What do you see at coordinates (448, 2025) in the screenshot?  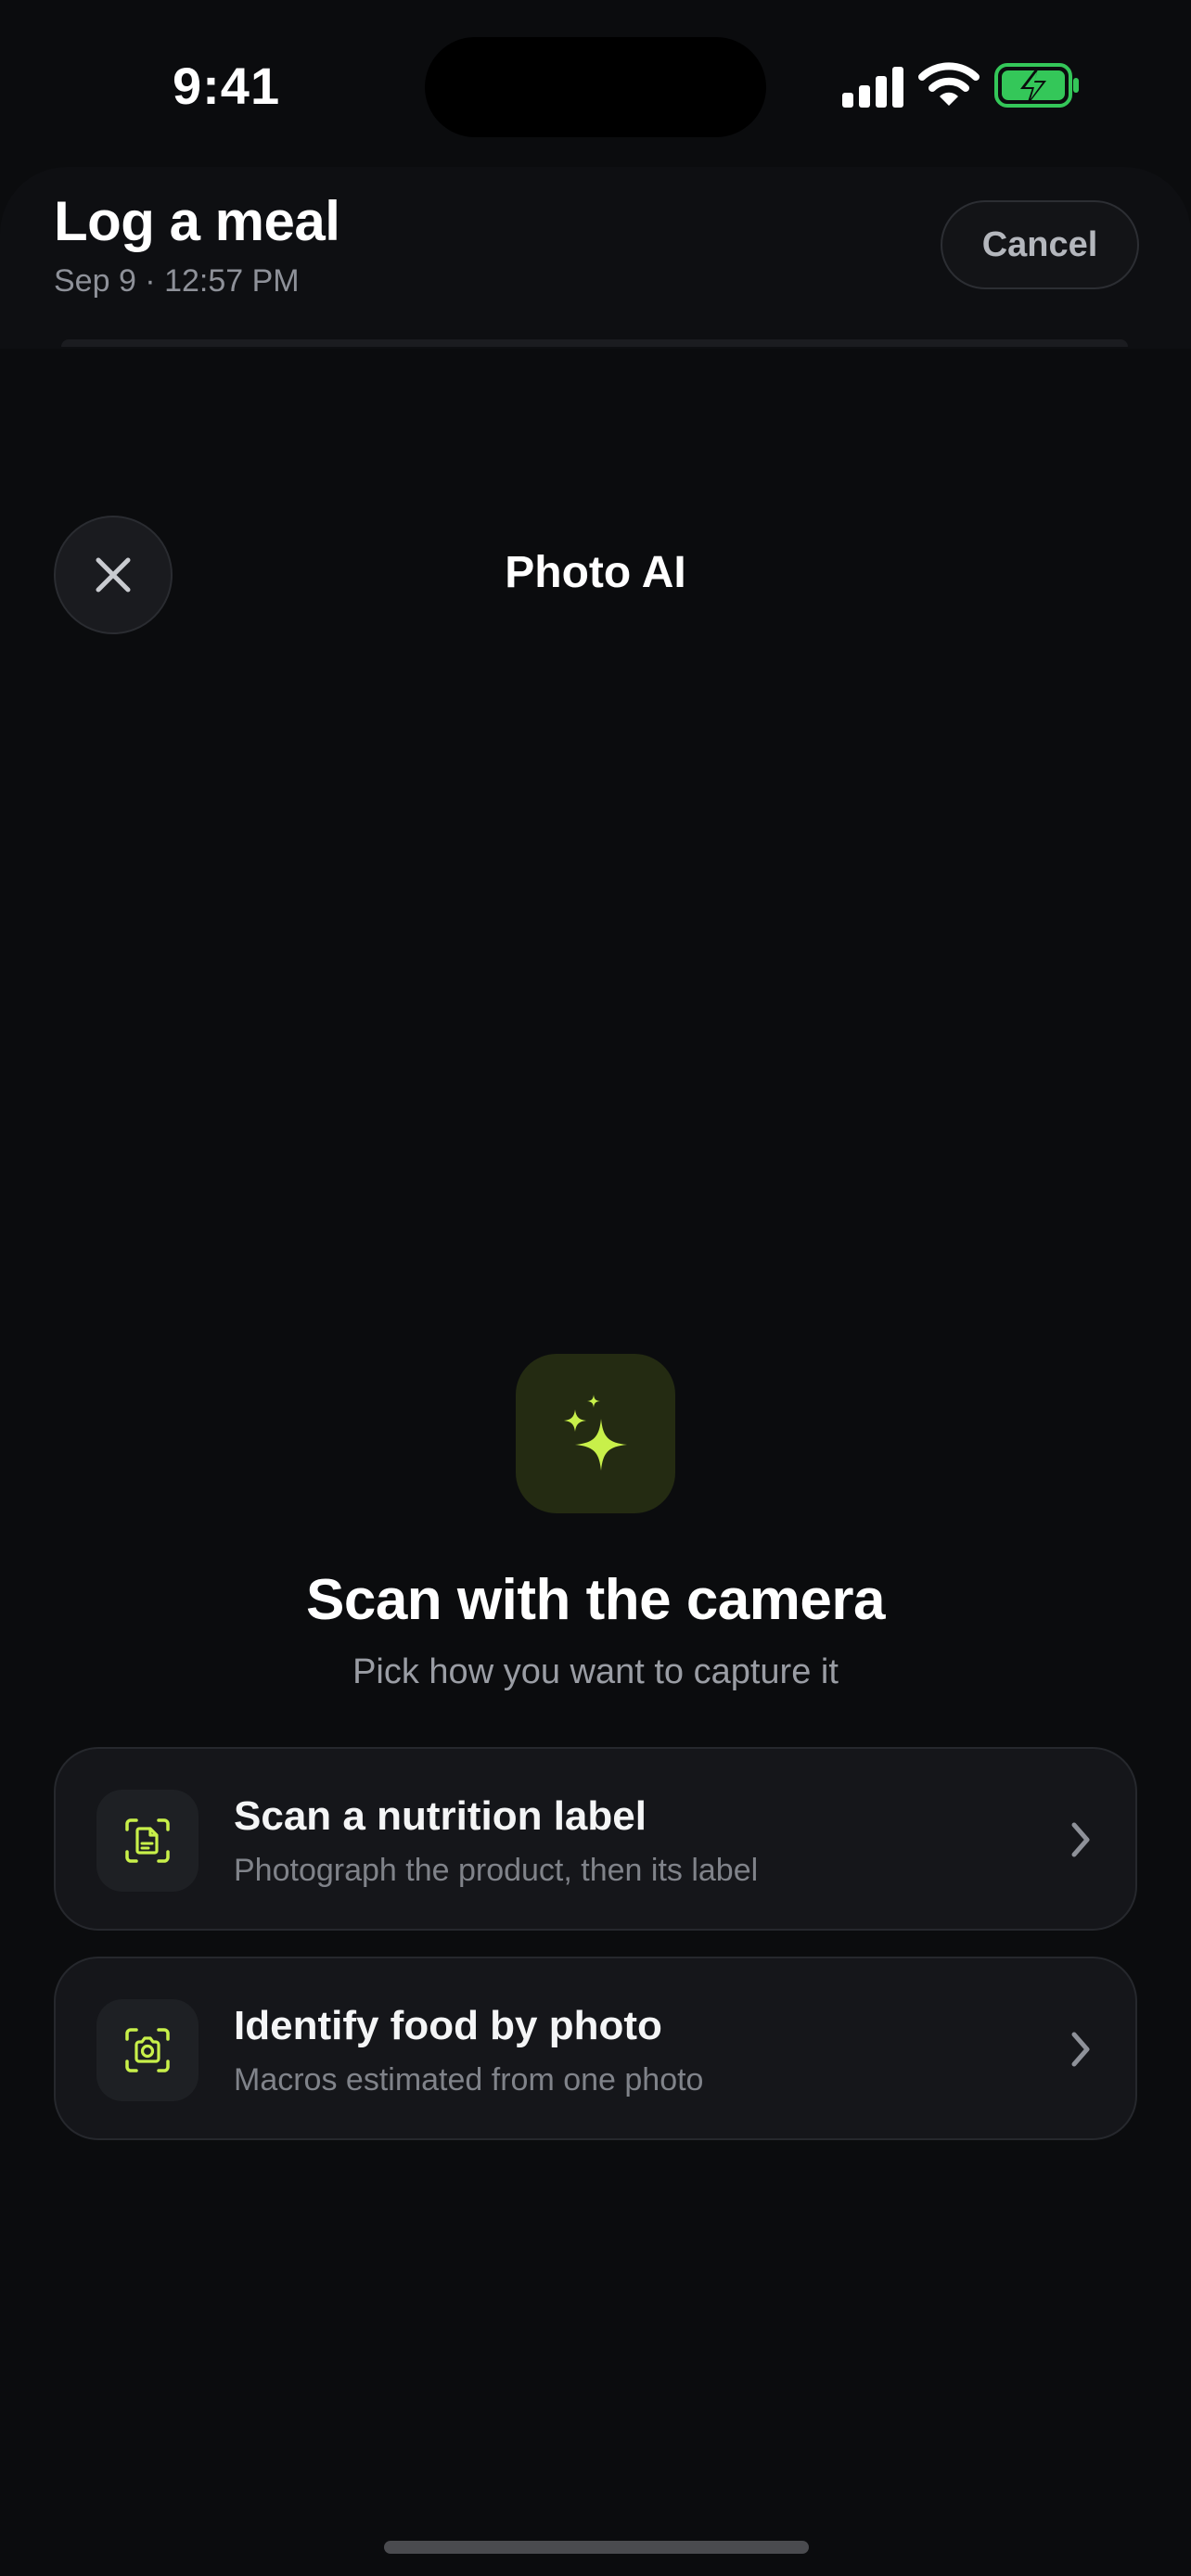 I see `option-title: Identify food by photo` at bounding box center [448, 2025].